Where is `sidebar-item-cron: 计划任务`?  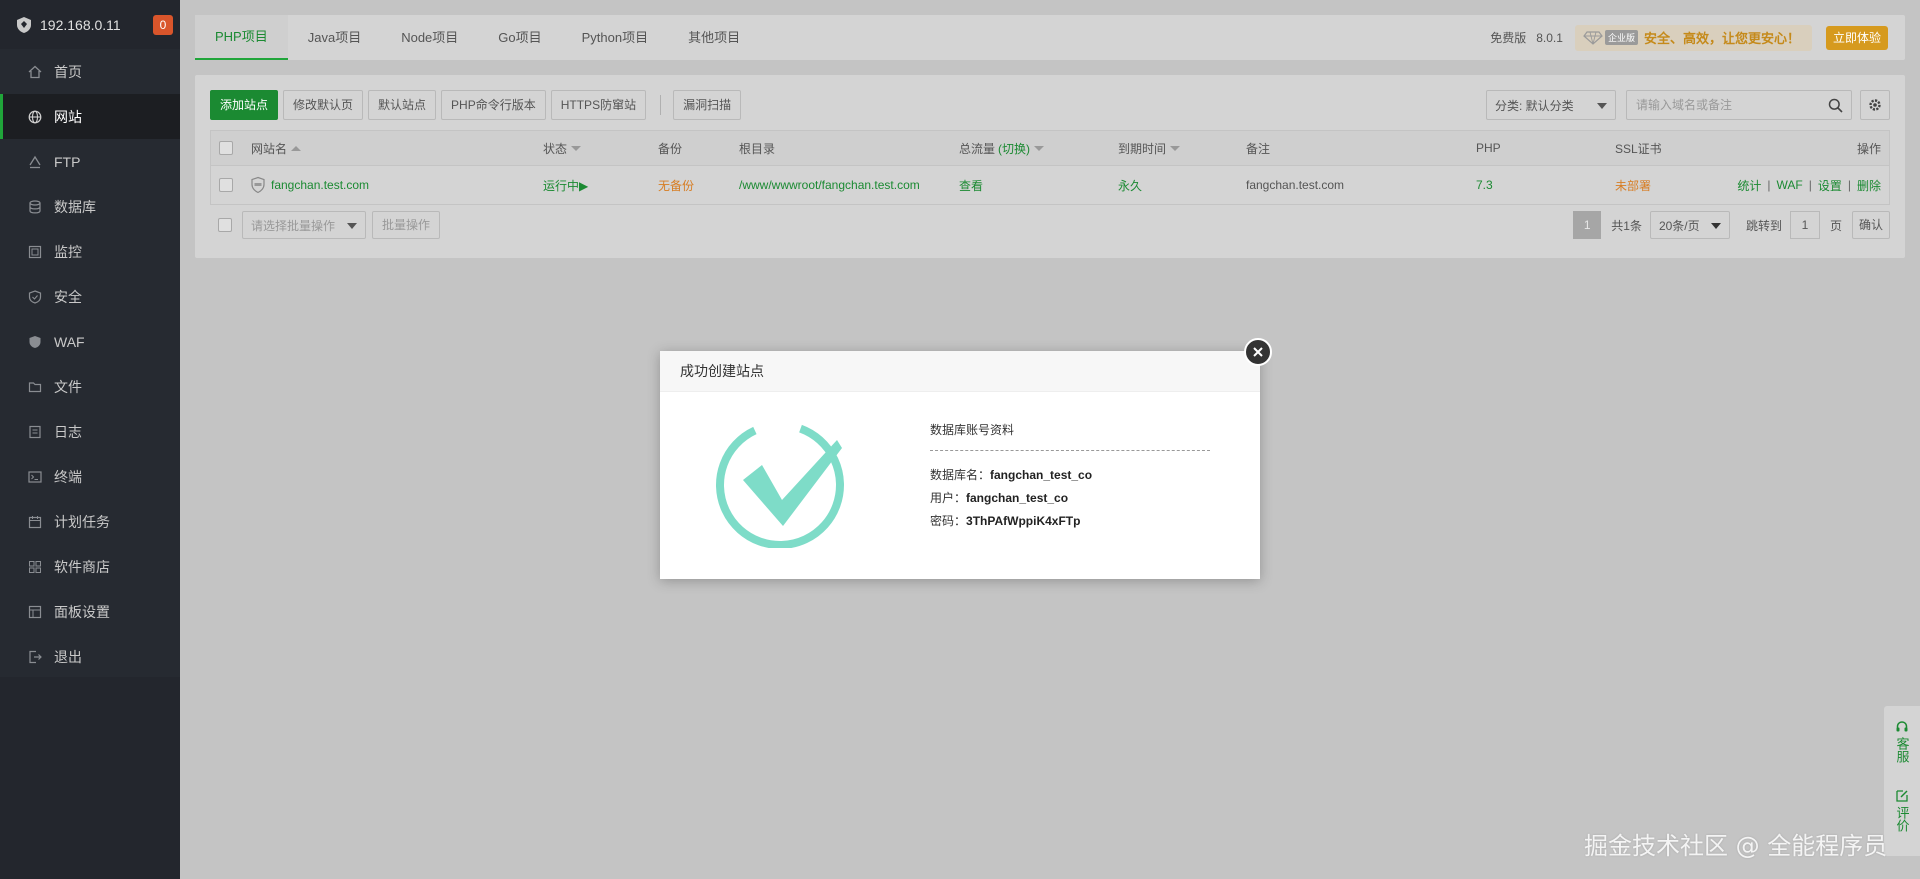
sidebar-item-cron: 计划任务 is located at coordinates (90, 521).